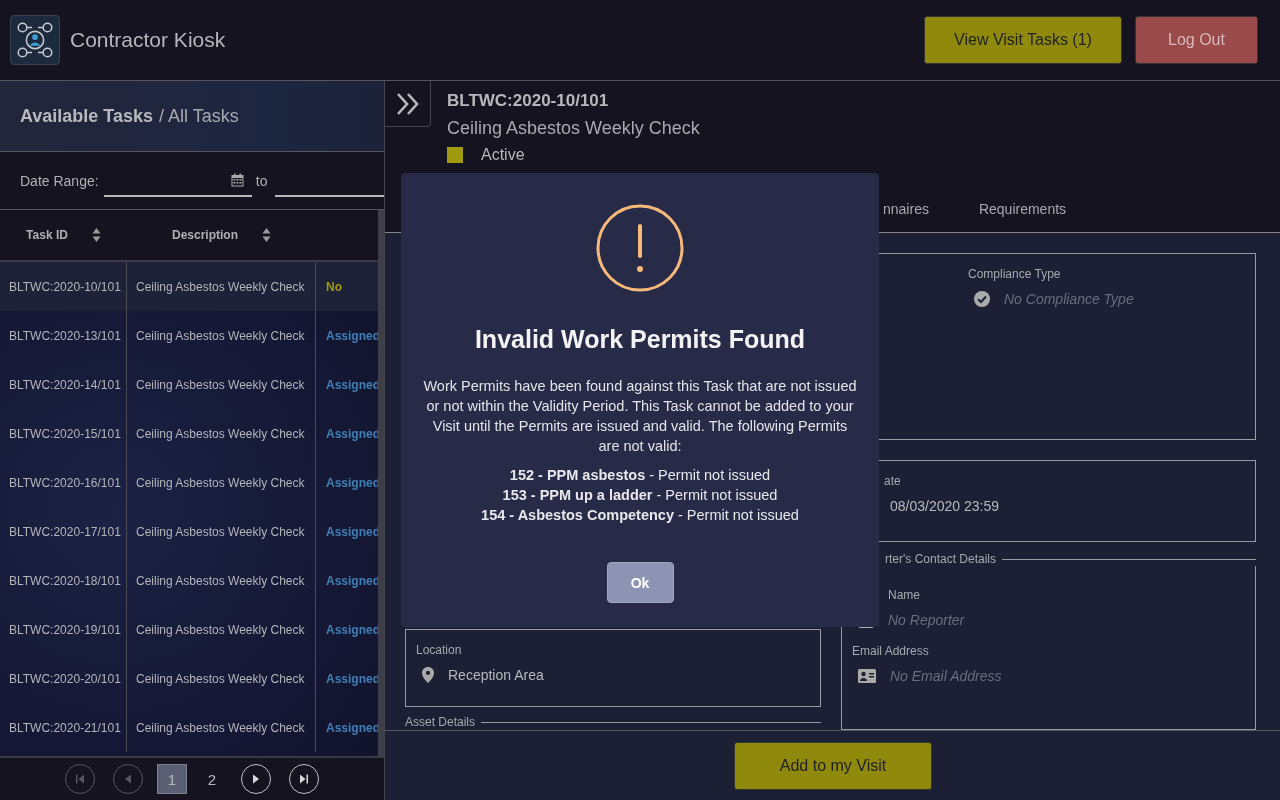 This screenshot has width=1280, height=800. Describe the element at coordinates (428, 675) in the screenshot. I see `location-pin-icon` at that location.